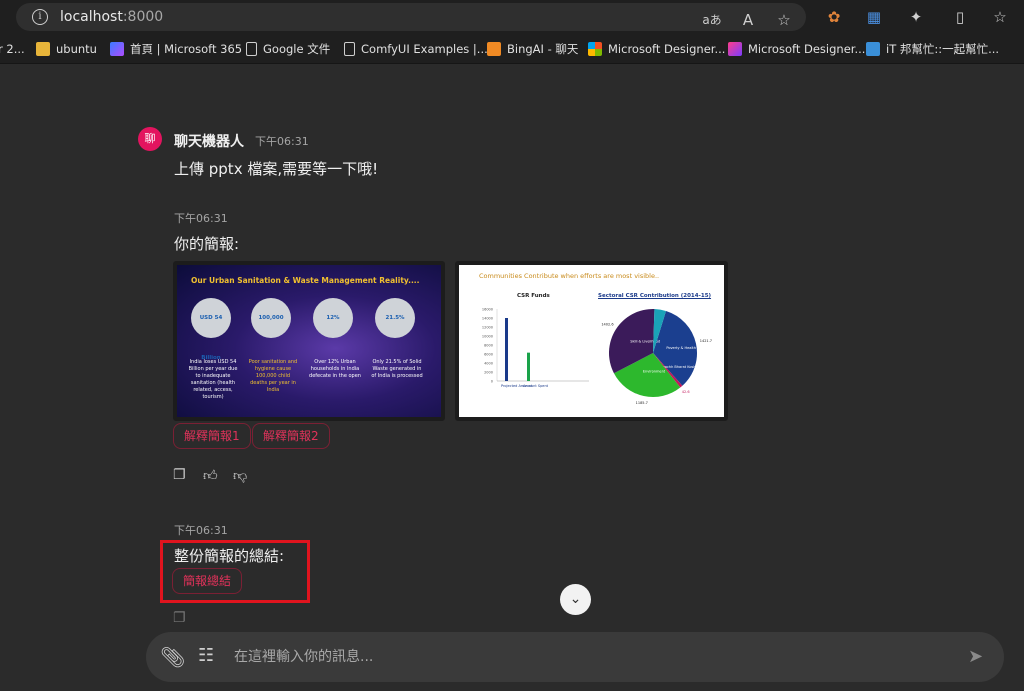 Image resolution: width=1024 pixels, height=691 pixels. Describe the element at coordinates (411, 17) in the screenshot. I see `address-bar: i localhost:8000 aあ A ☆` at that location.